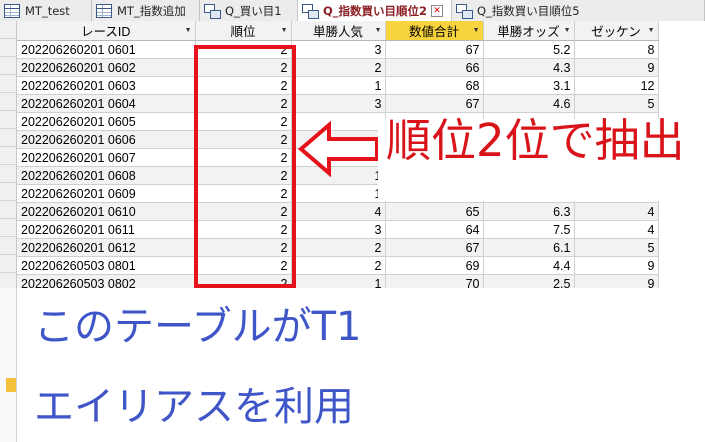  What do you see at coordinates (529, 85) in the screenshot?
I see `table-cell: 3.1` at bounding box center [529, 85].